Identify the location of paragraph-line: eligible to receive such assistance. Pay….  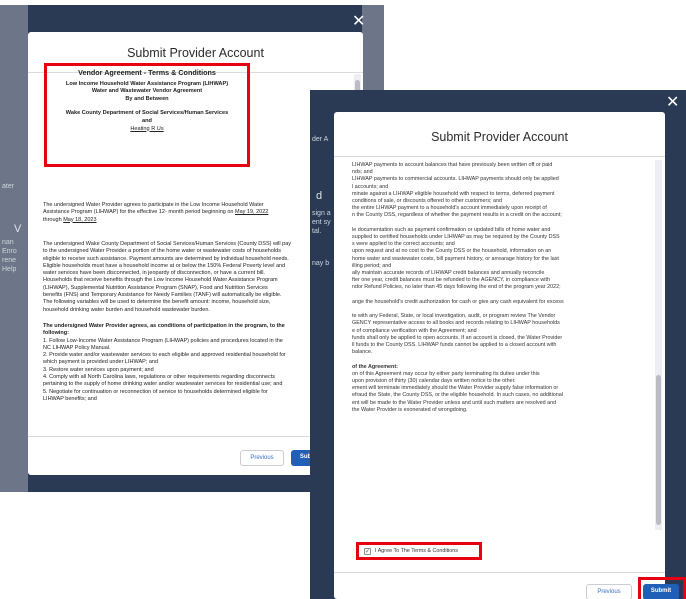
(166, 258).